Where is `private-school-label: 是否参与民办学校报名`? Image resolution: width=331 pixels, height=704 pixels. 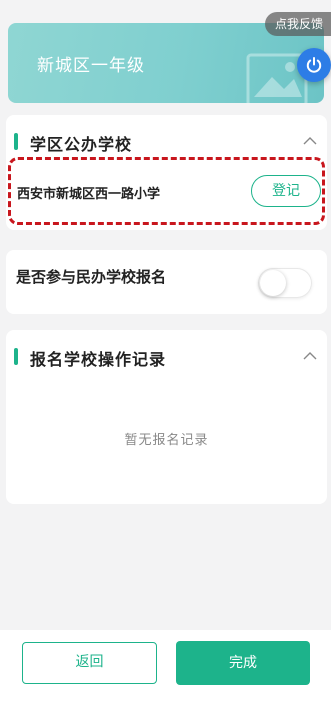
private-school-label: 是否参与民办学校报名 is located at coordinates (91, 277).